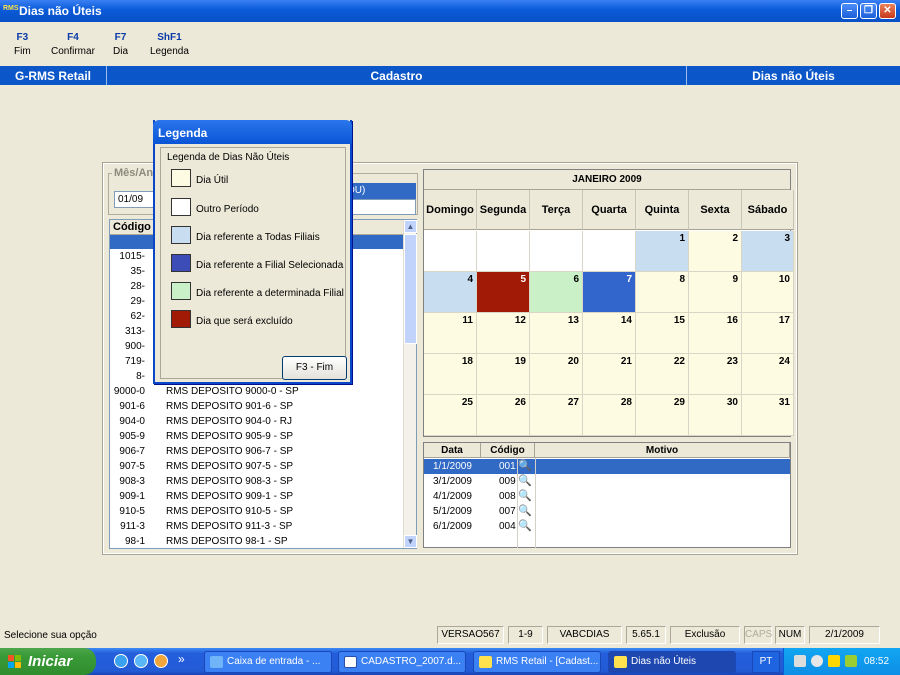 The image size is (900, 675). What do you see at coordinates (508, 450) in the screenshot?
I see `col-codigo: Código` at bounding box center [508, 450].